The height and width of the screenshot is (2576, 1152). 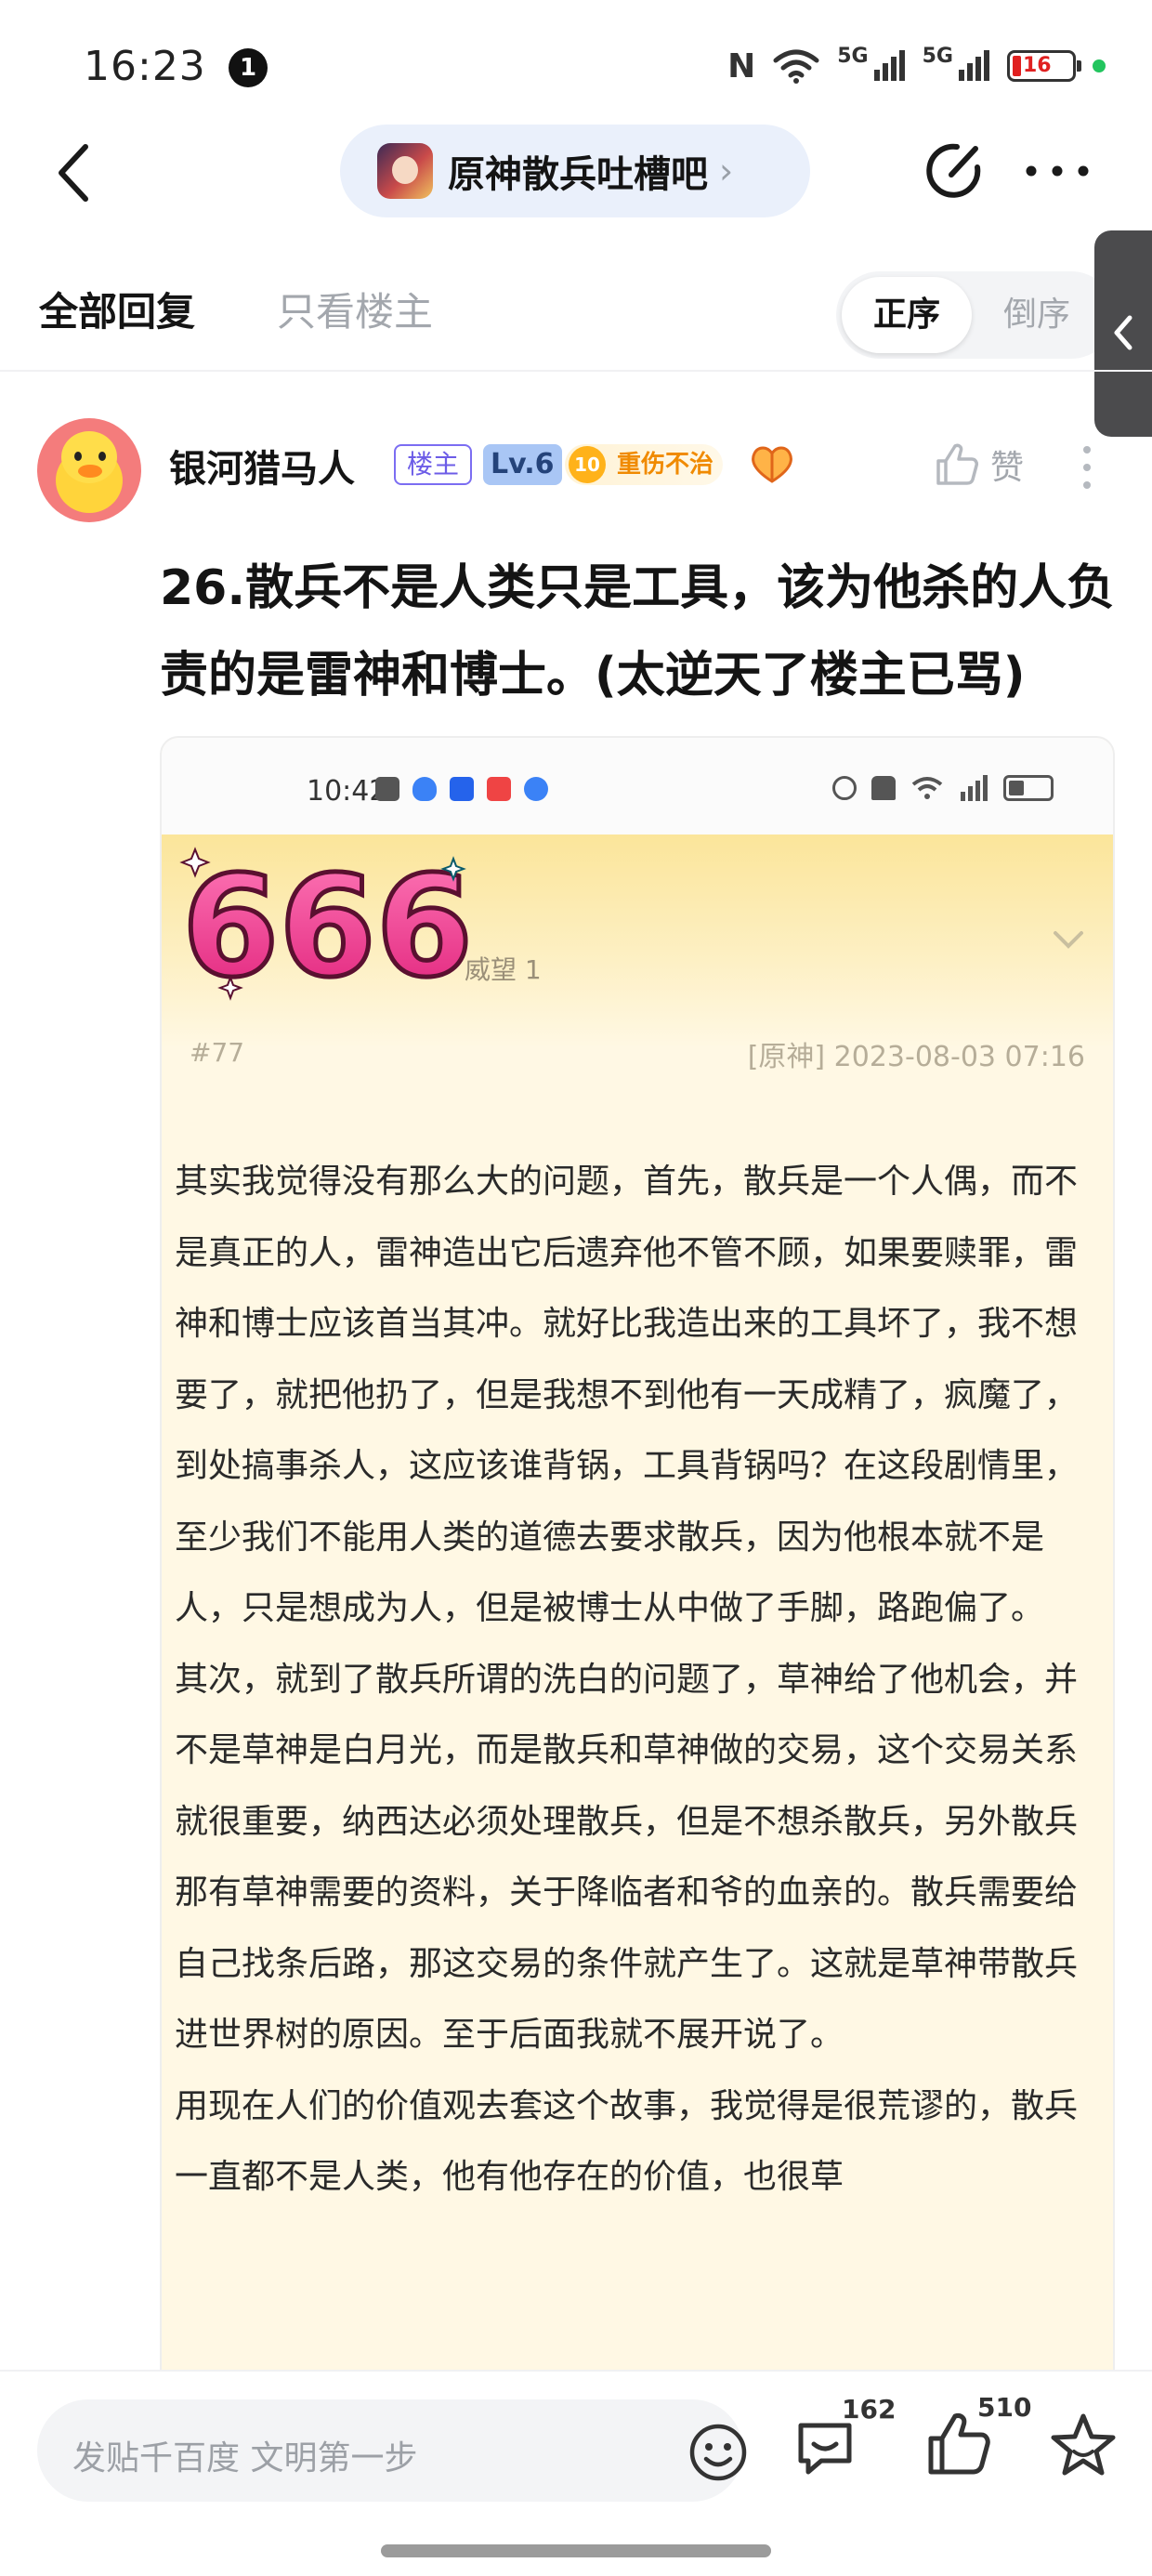 I want to click on post-like-button: 赞, so click(x=979, y=465).